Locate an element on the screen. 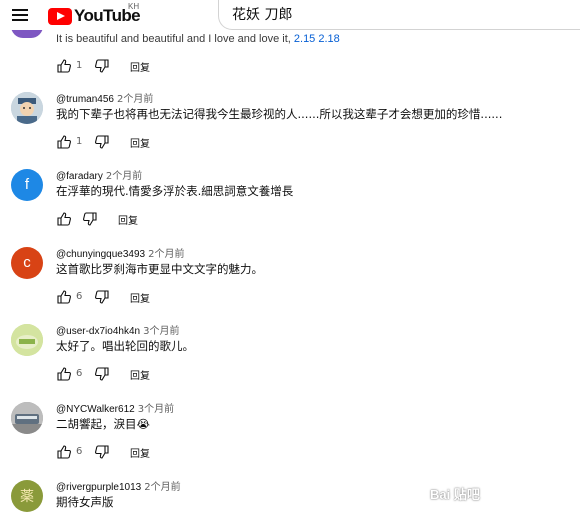 The image size is (580, 512). comment-author: @truman456 is located at coordinates (85, 99).